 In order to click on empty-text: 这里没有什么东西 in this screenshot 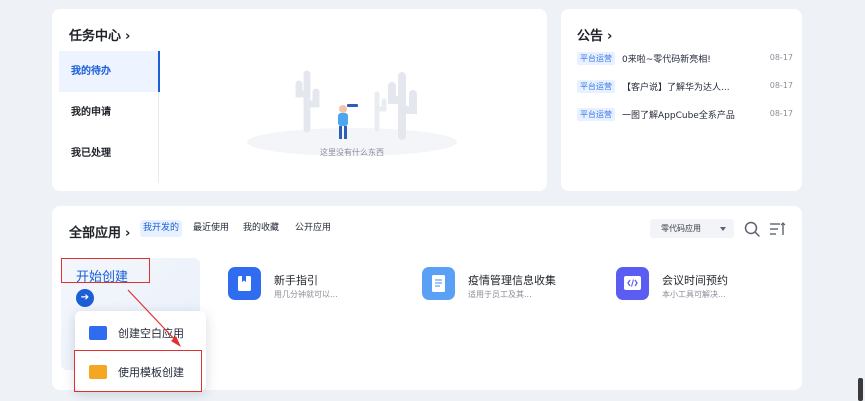, I will do `click(352, 152)`.